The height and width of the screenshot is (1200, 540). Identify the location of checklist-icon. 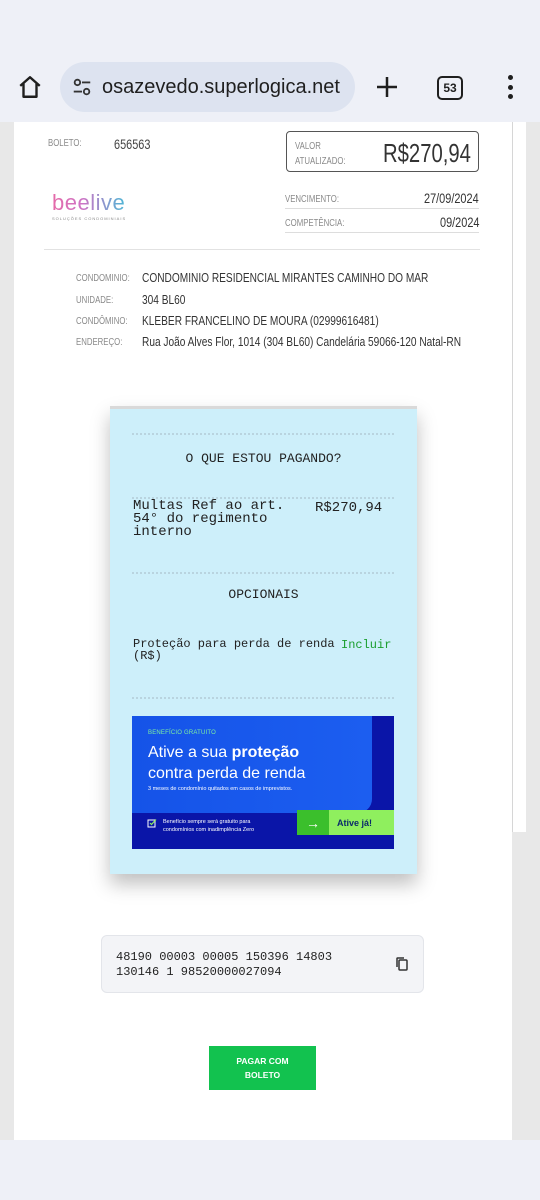
(152, 823).